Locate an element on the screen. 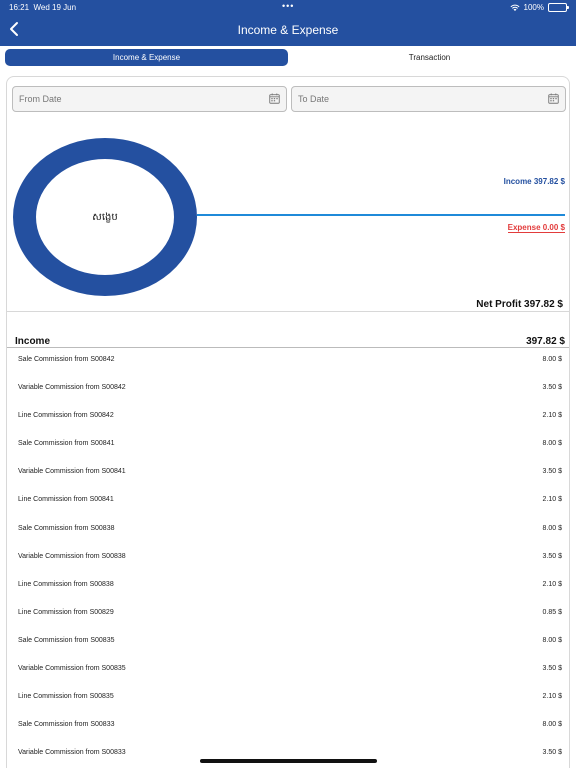 Image resolution: width=576 pixels, height=768 pixels. list-item-label: Variable Commission from S00835 is located at coordinates (72, 669).